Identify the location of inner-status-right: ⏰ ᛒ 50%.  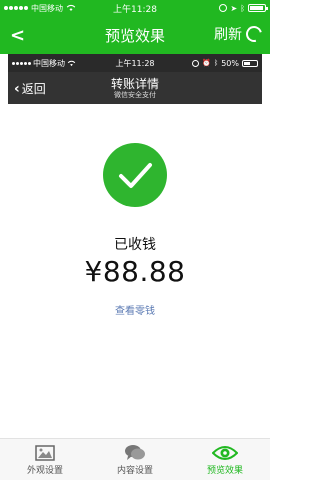
(225, 63).